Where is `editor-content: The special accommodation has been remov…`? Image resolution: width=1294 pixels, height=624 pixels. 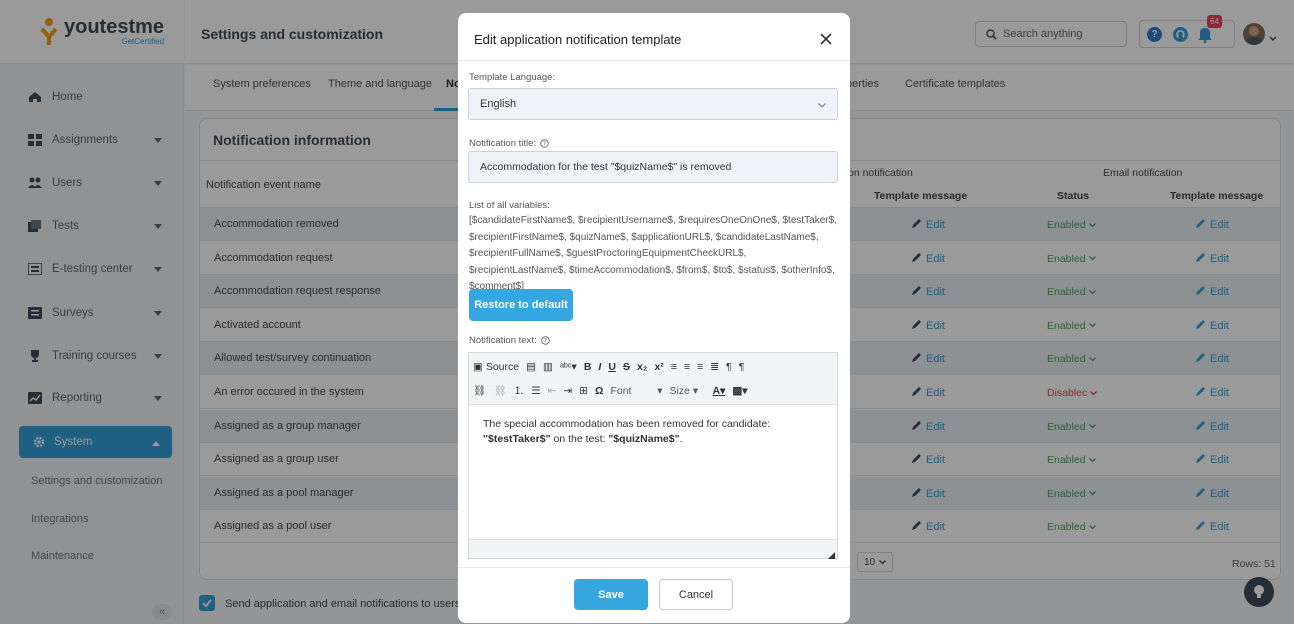
editor-content: The special accommodation has been remov… is located at coordinates (653, 432).